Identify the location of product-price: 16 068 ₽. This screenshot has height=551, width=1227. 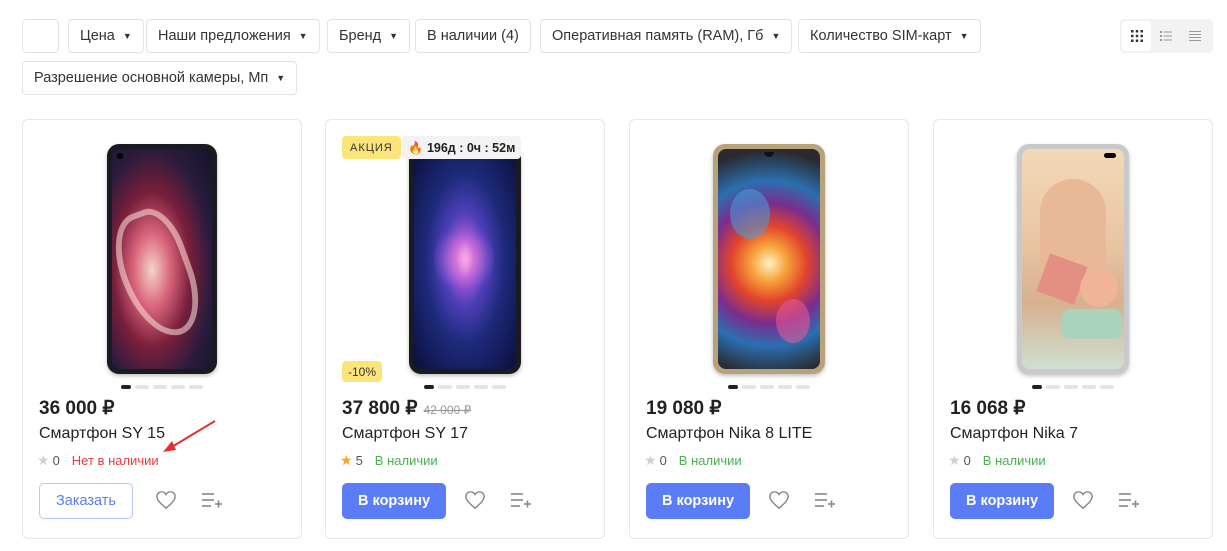
(988, 408).